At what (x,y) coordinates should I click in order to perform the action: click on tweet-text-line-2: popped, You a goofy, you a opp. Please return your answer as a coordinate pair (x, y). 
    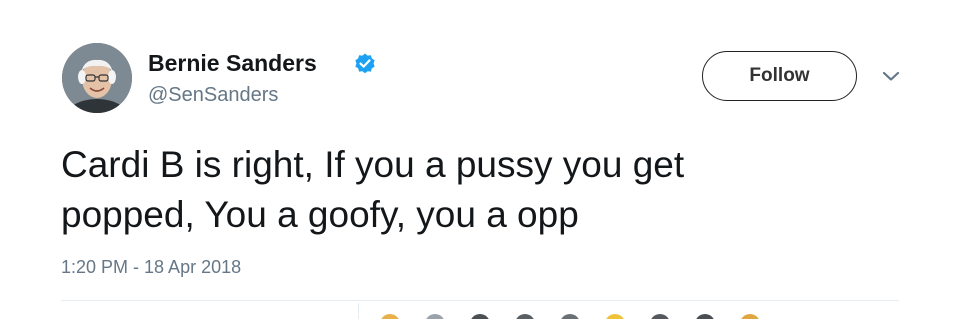
    Looking at the image, I should click on (320, 214).